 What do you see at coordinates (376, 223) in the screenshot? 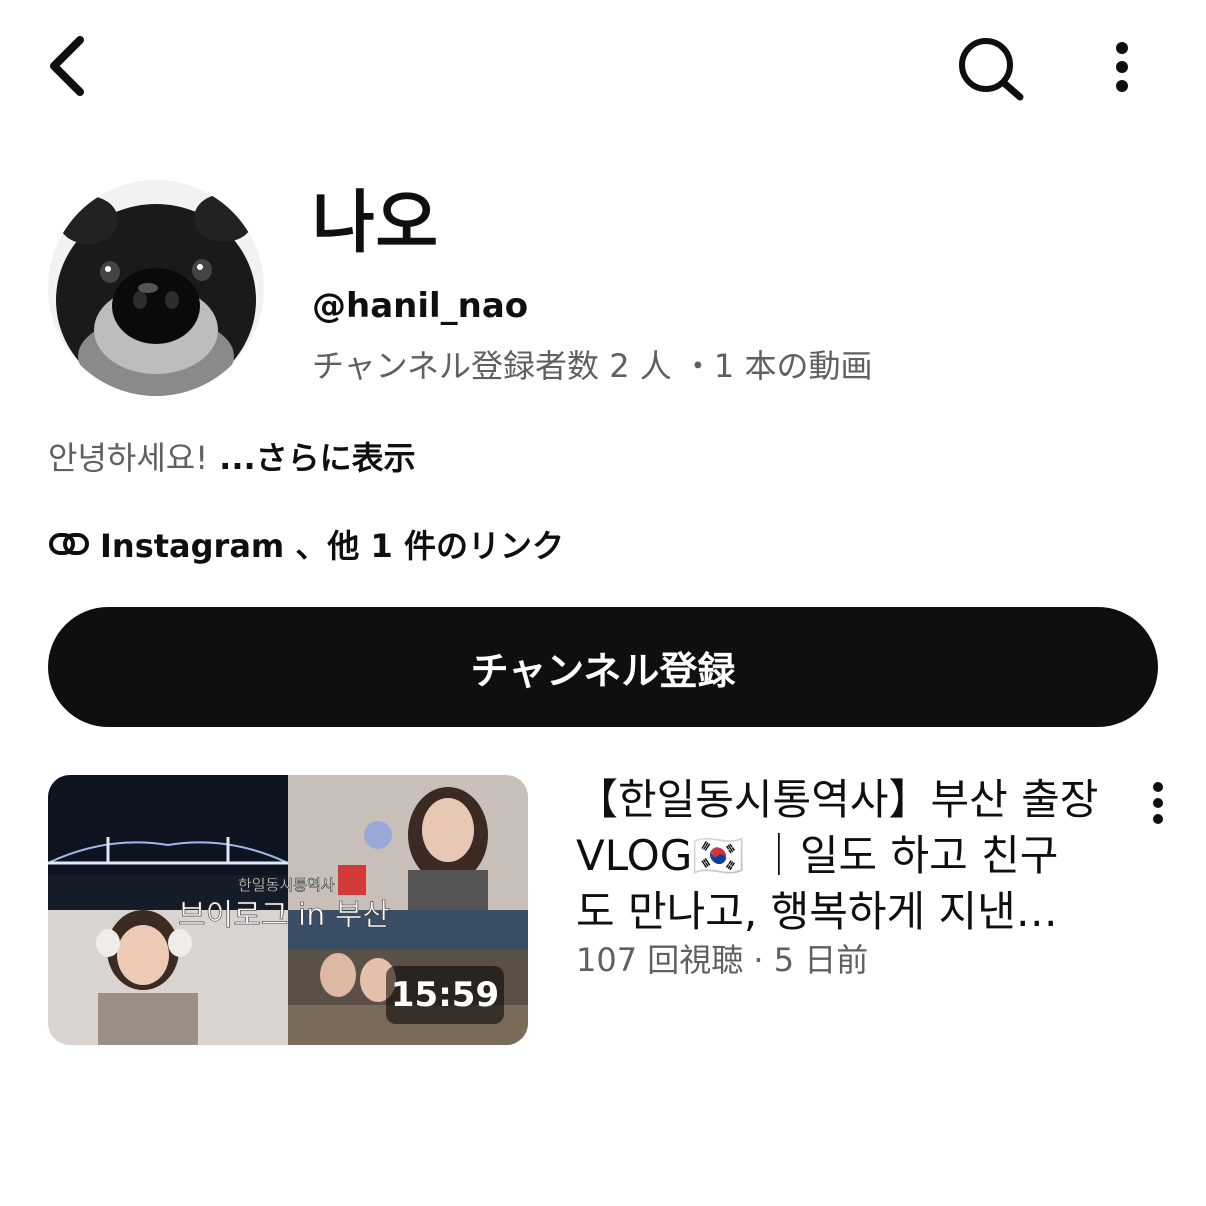
I see `channel-name: 나오` at bounding box center [376, 223].